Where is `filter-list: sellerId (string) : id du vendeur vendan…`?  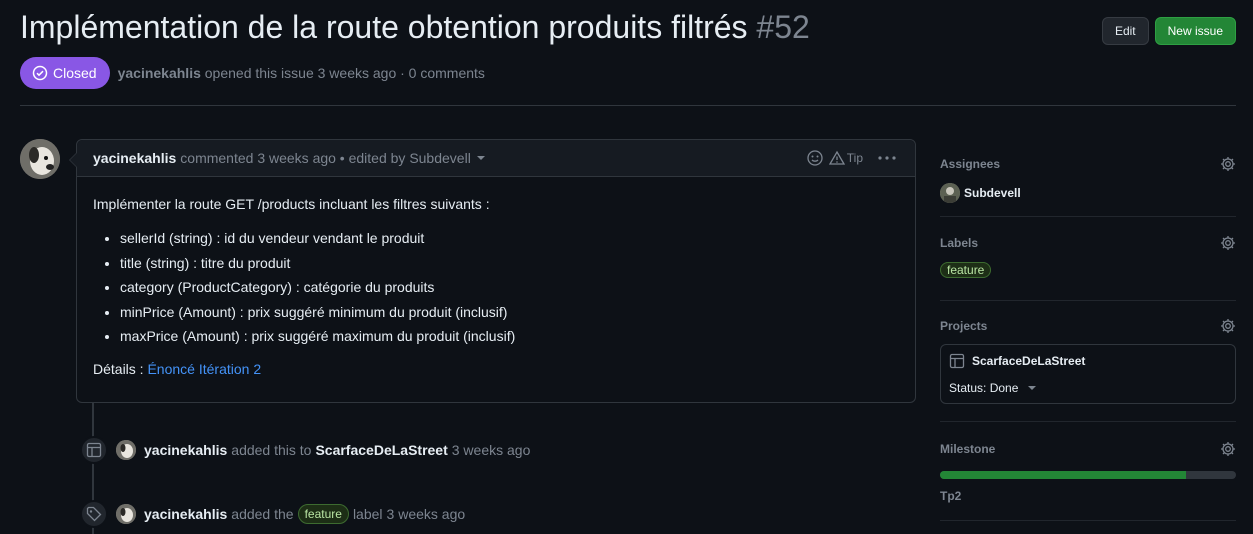
filter-list: sellerId (string) : id du vendeur vendan… is located at coordinates (509, 287).